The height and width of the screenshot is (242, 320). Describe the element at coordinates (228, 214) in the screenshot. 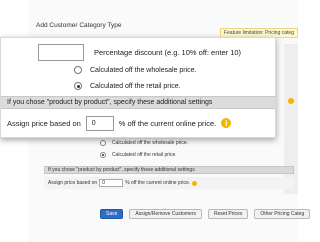

I see `reset-prices-button: Reset Prices` at that location.